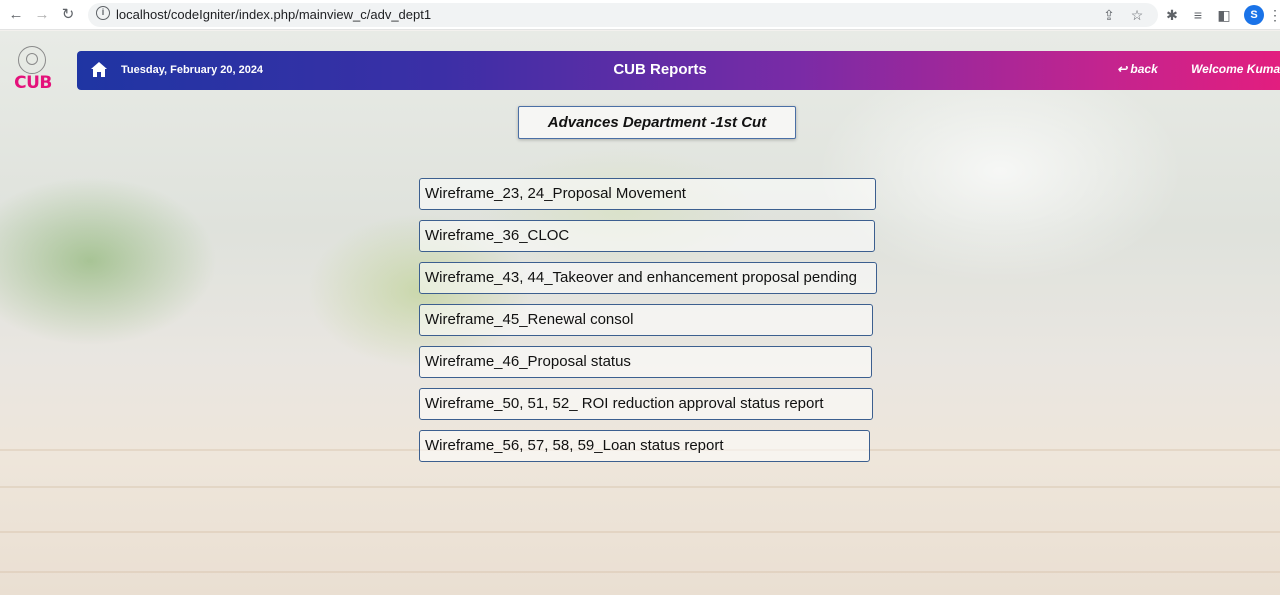  What do you see at coordinates (1172, 15) in the screenshot?
I see `extensions-icon: ✱` at bounding box center [1172, 15].